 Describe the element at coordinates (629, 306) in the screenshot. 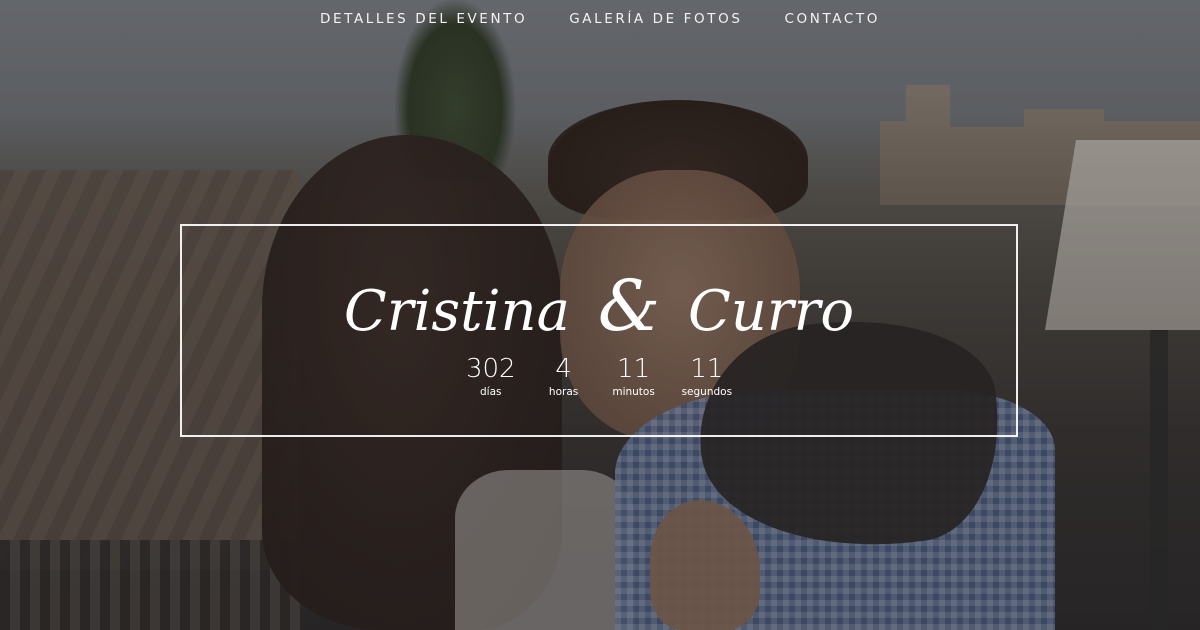

I see `ampersand: &` at that location.